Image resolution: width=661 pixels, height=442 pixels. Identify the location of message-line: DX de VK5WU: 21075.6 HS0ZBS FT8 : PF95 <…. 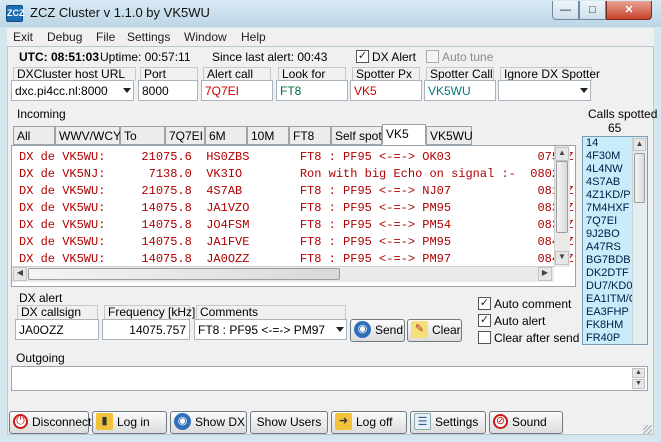
(296, 157).